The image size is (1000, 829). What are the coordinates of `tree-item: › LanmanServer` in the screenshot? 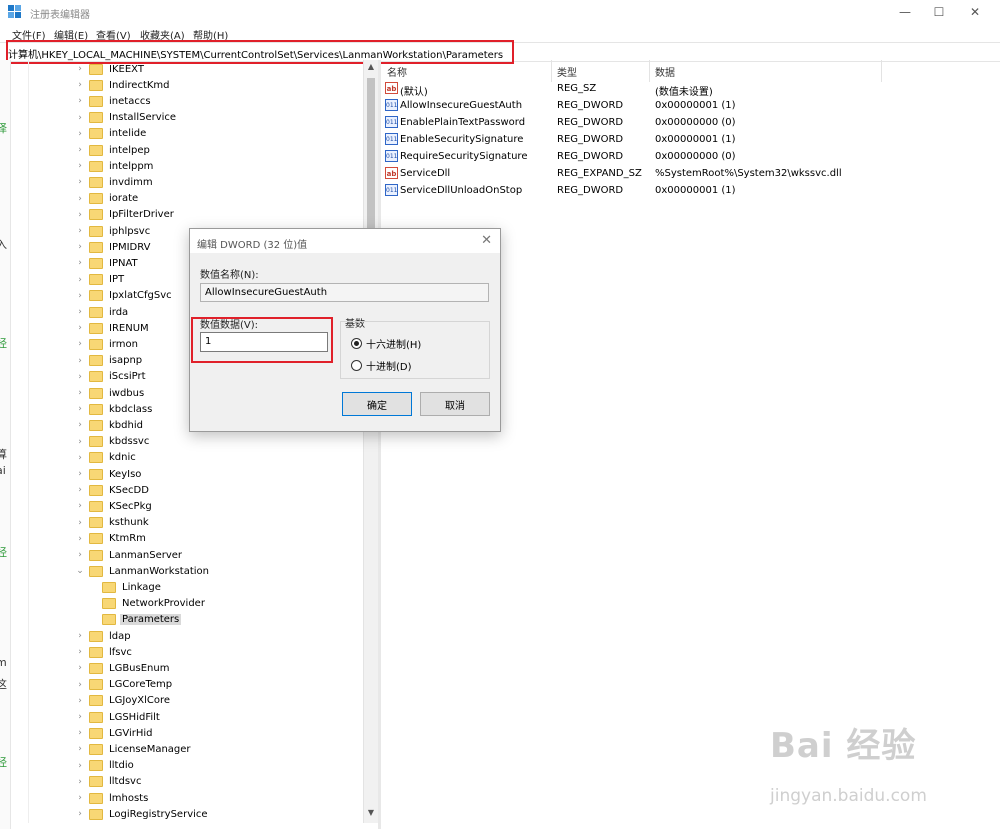 It's located at (129, 555).